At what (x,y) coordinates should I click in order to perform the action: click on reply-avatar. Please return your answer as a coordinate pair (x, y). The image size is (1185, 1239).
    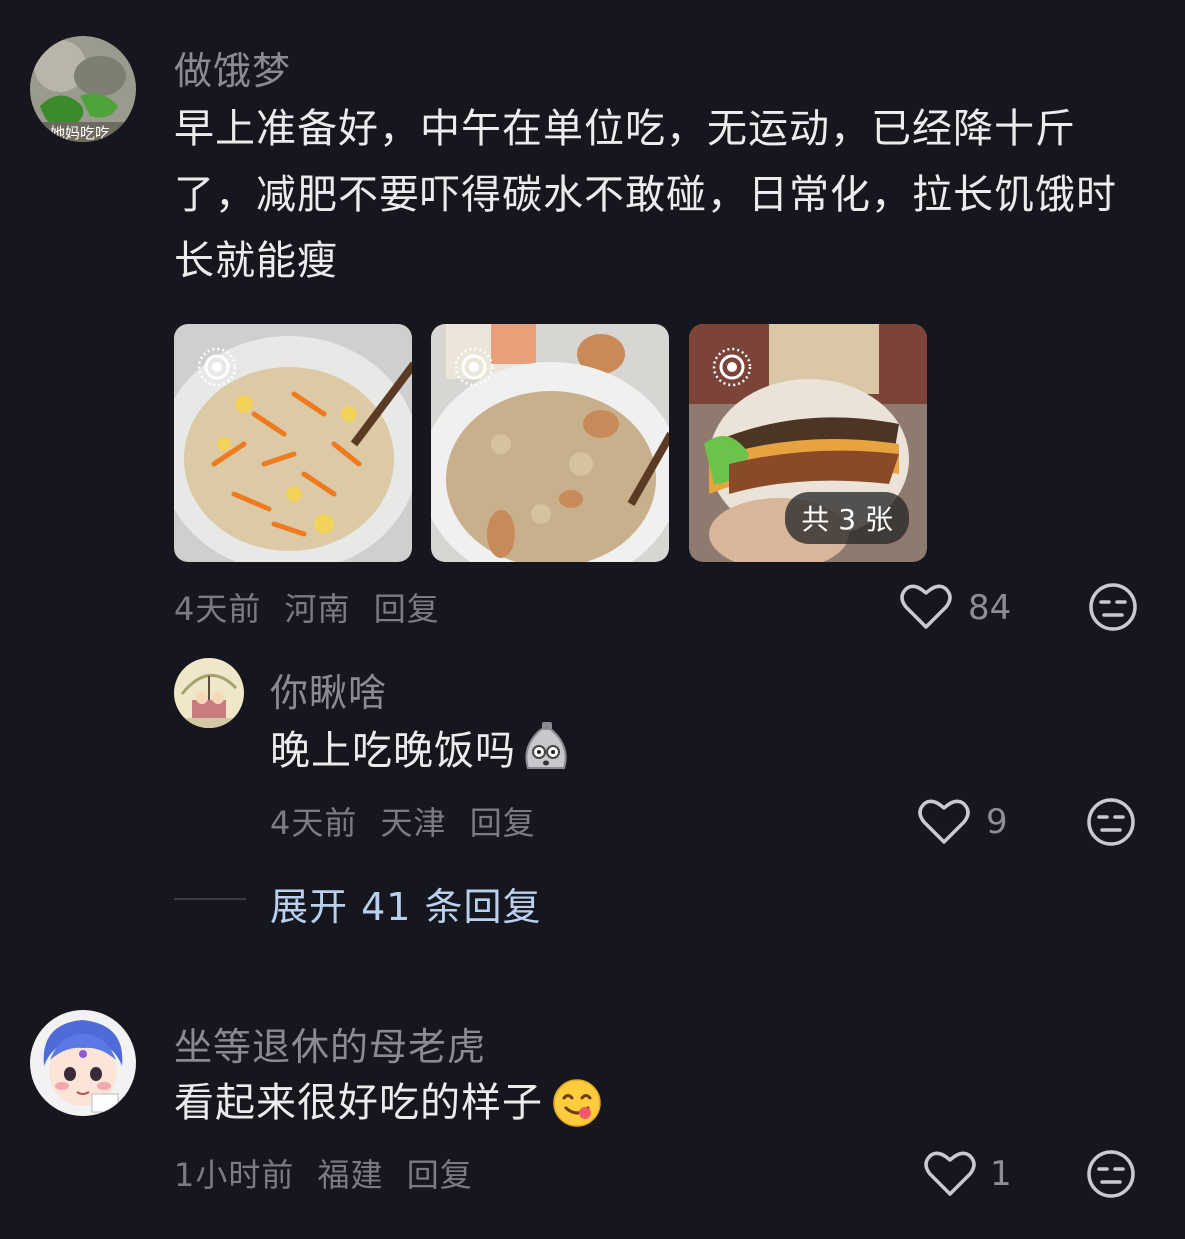
    Looking at the image, I should click on (209, 693).